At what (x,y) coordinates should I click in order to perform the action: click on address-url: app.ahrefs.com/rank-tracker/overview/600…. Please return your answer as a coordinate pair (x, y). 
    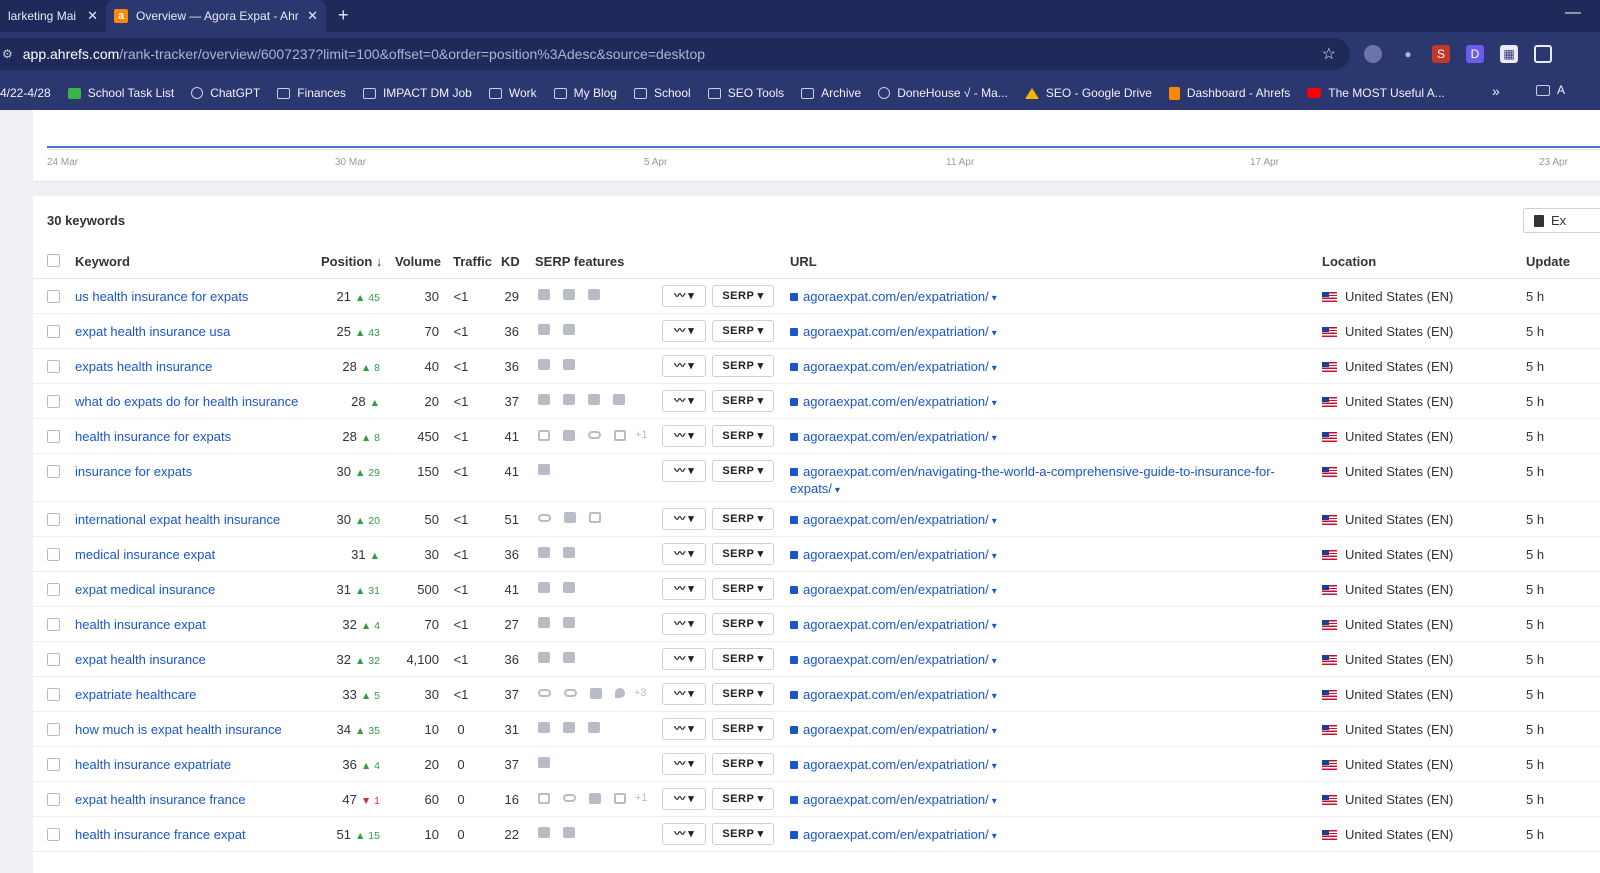
    Looking at the image, I should click on (364, 54).